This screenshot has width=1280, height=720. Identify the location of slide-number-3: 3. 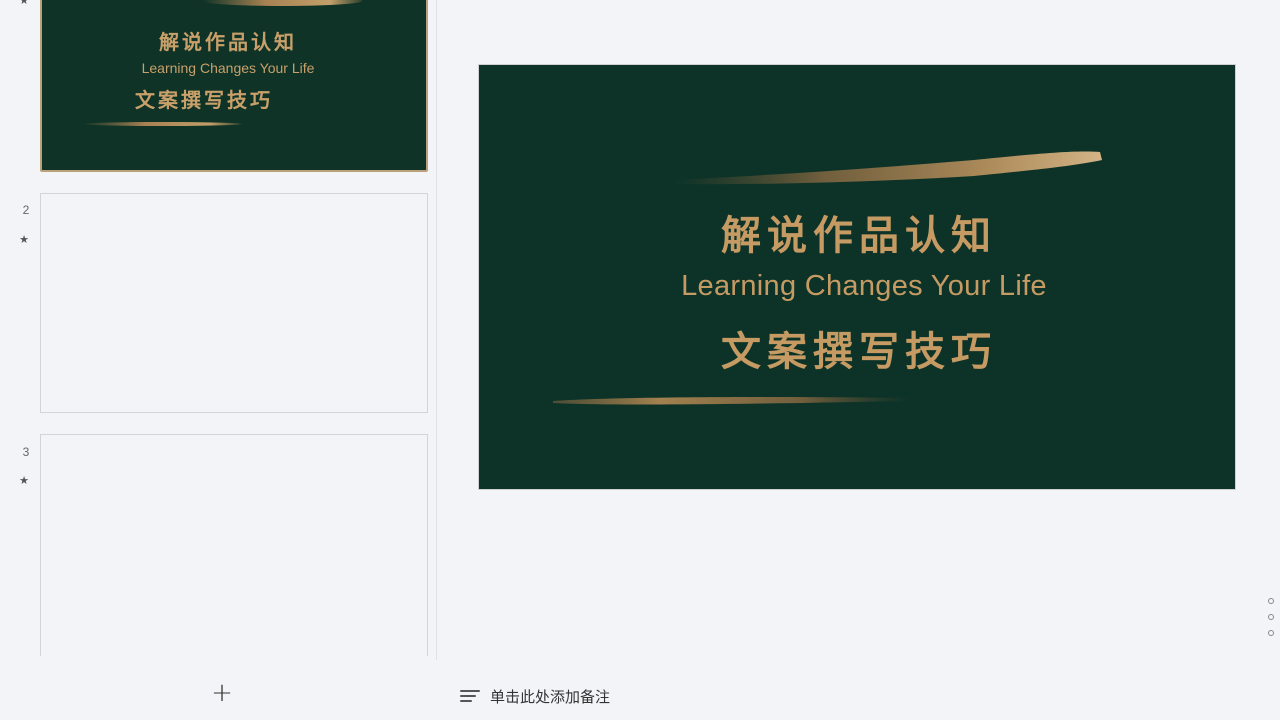
(26, 452).